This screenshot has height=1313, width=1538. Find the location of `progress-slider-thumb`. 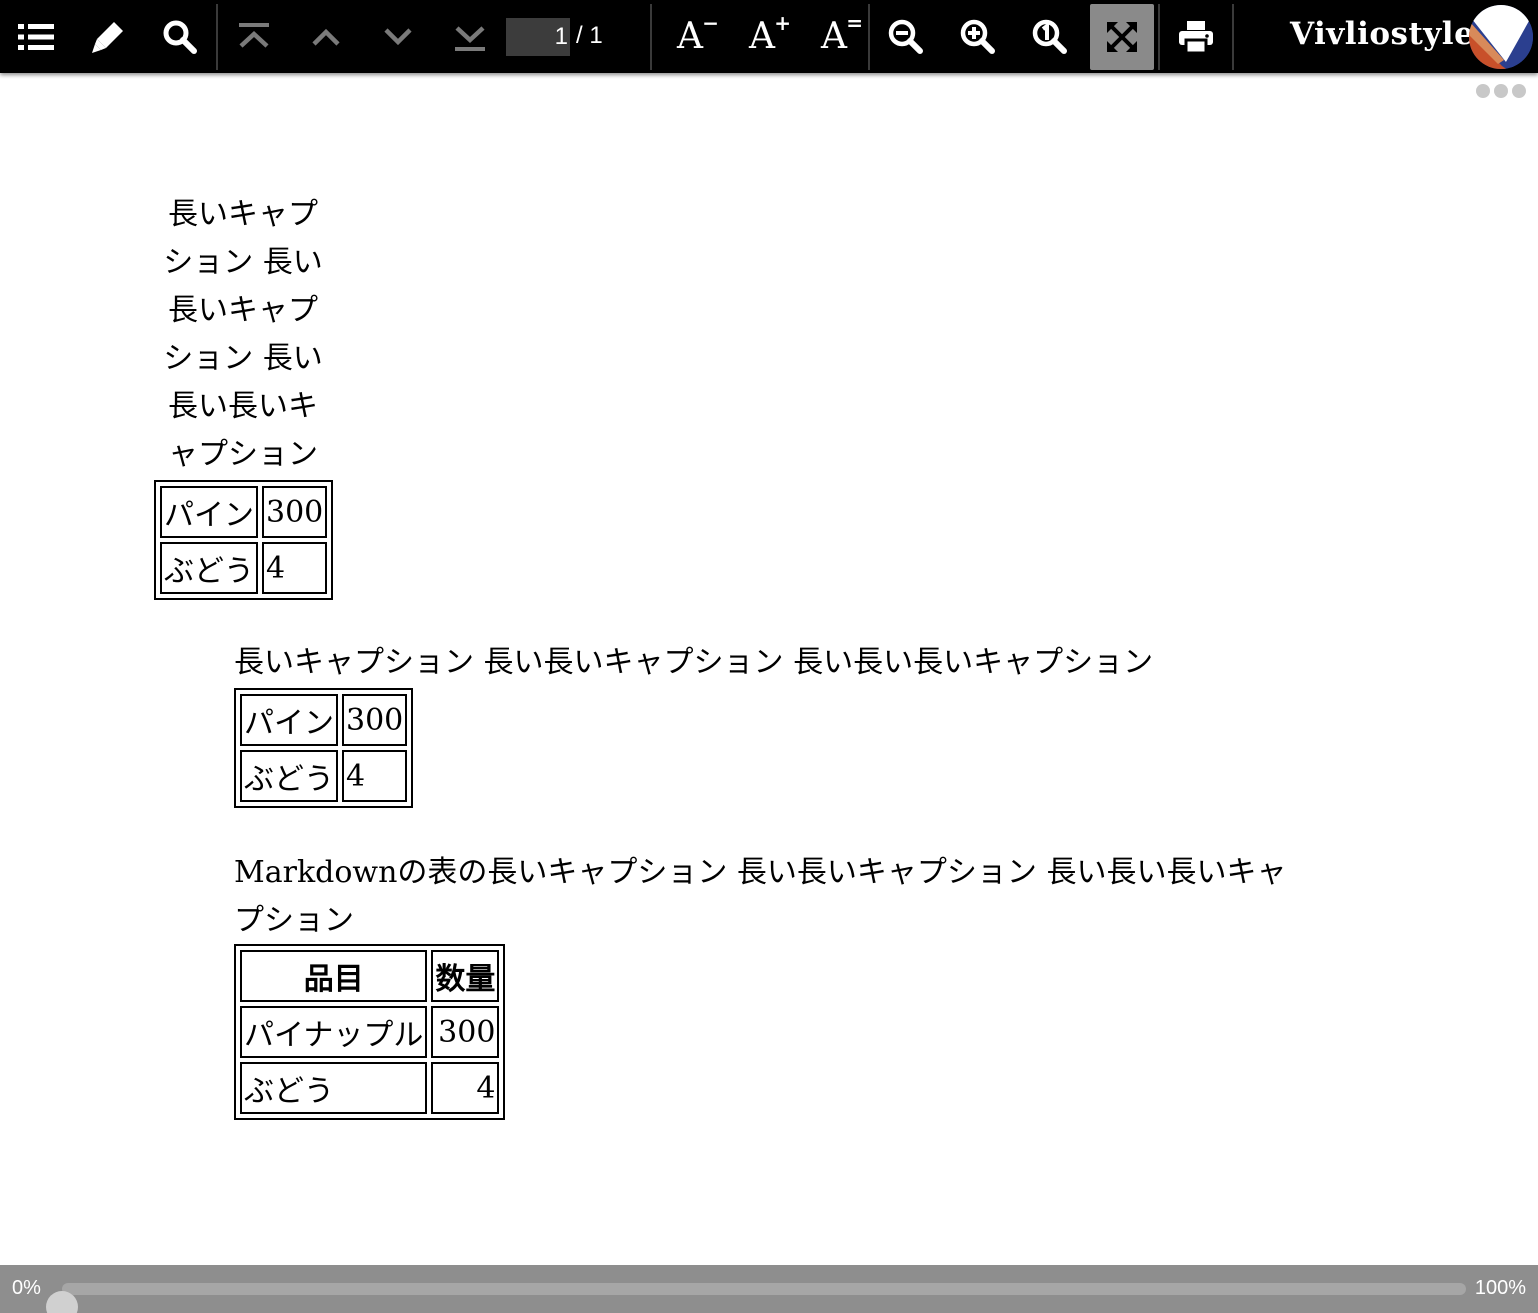

progress-slider-thumb is located at coordinates (62, 1302).